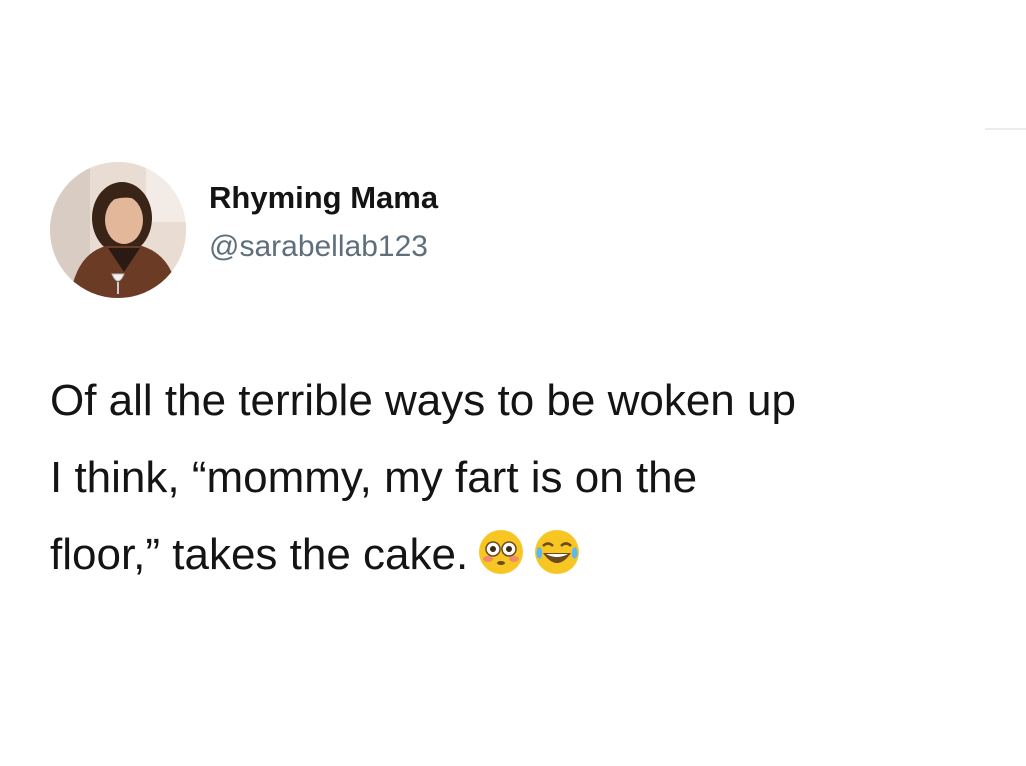 This screenshot has height=766, width=1026. I want to click on tweet-line-2: I think, “mommy, my fart is on the, so click(374, 477).